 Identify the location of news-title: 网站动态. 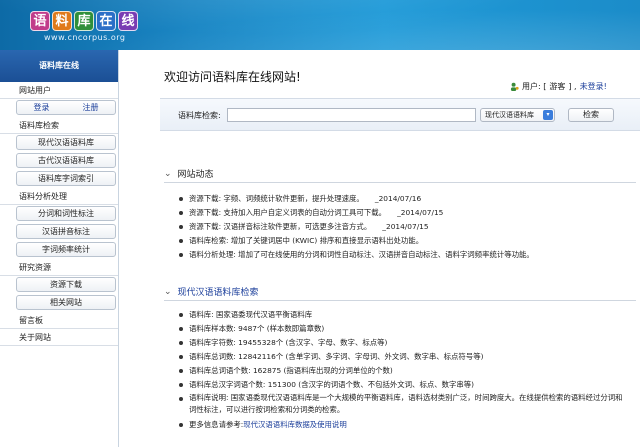
(195, 175).